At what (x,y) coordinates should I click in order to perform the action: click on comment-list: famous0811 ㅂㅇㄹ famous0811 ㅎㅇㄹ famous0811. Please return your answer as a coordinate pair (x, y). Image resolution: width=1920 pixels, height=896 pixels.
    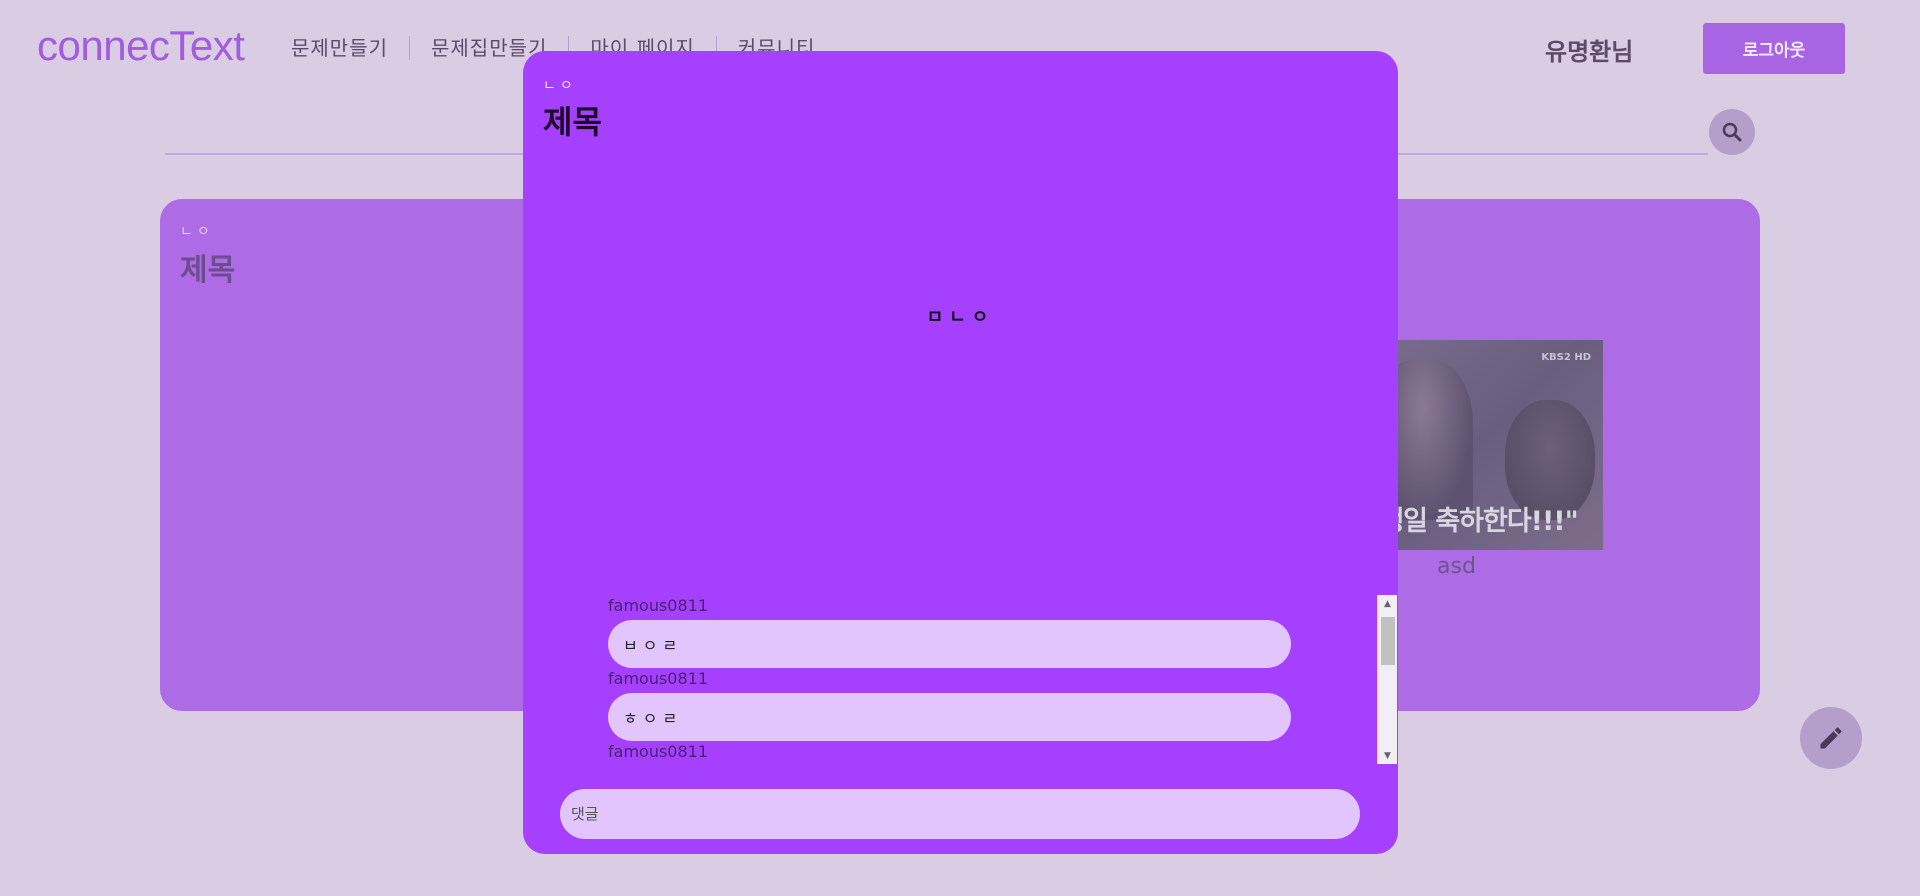
    Looking at the image, I should click on (1003, 680).